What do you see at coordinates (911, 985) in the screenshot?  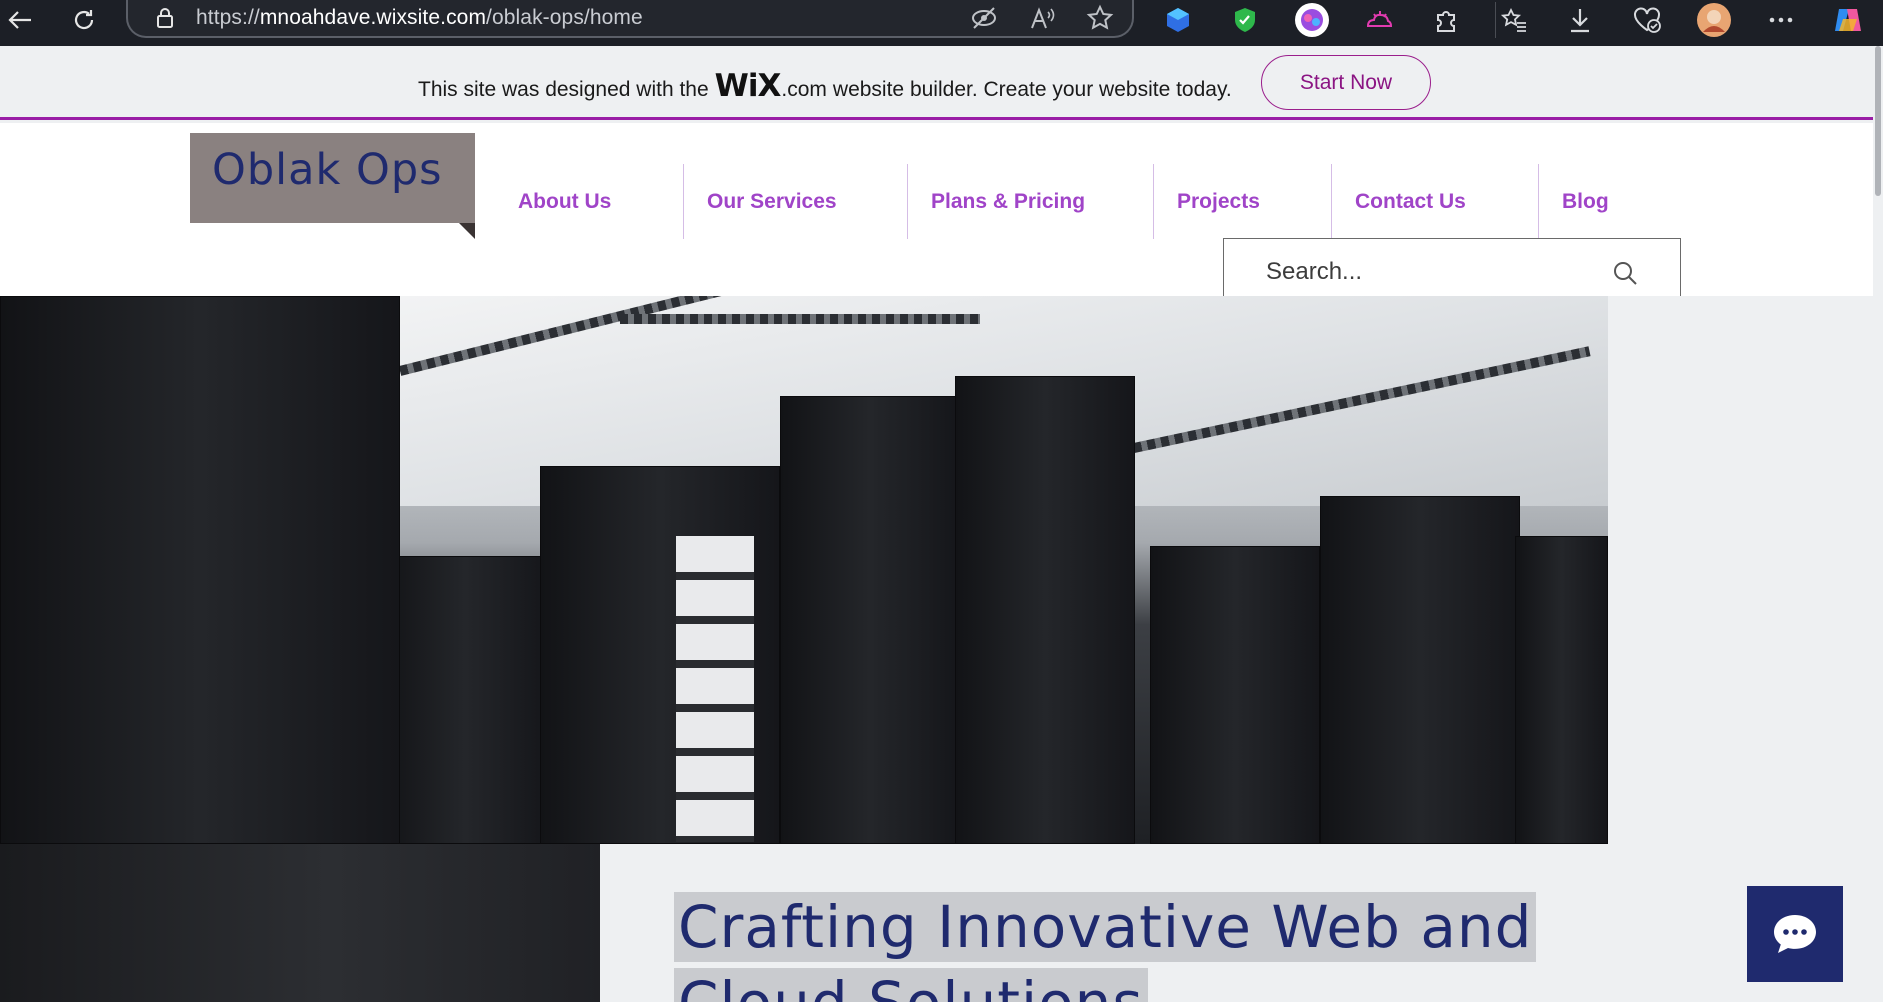 I see `hero-headline-line-2: Cloud Solutions` at bounding box center [911, 985].